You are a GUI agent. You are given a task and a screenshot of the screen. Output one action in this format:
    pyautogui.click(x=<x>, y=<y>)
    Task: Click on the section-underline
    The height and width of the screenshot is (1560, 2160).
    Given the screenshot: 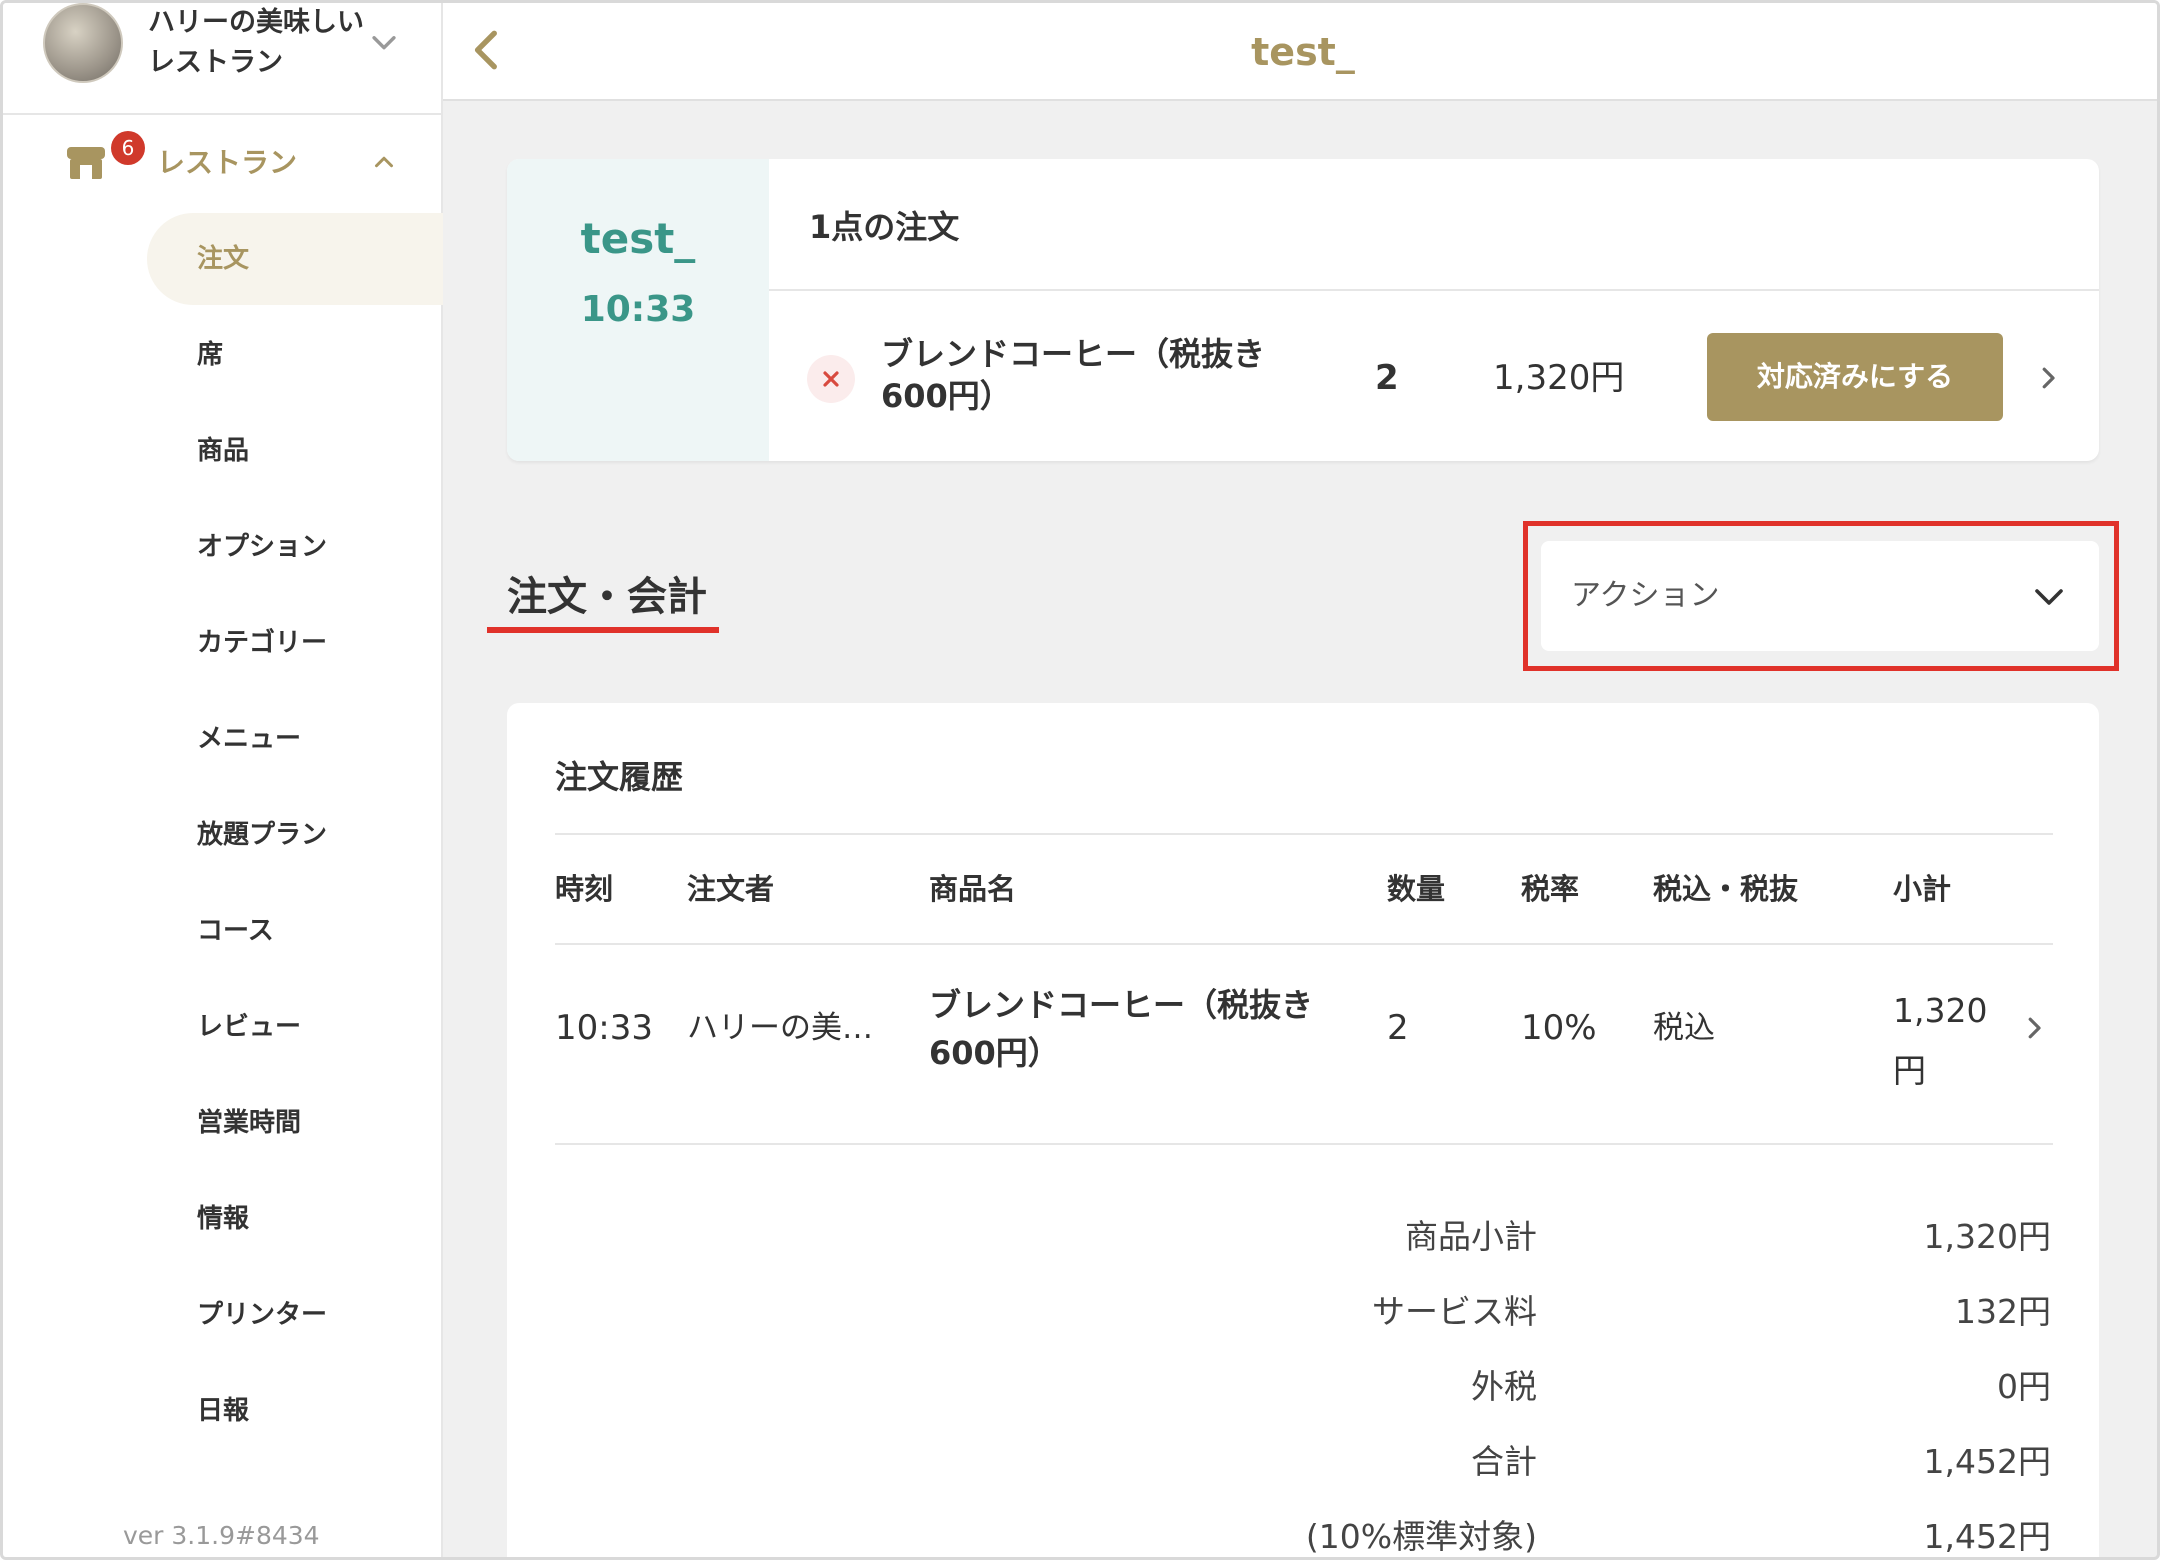 What is the action you would take?
    pyautogui.click(x=603, y=630)
    